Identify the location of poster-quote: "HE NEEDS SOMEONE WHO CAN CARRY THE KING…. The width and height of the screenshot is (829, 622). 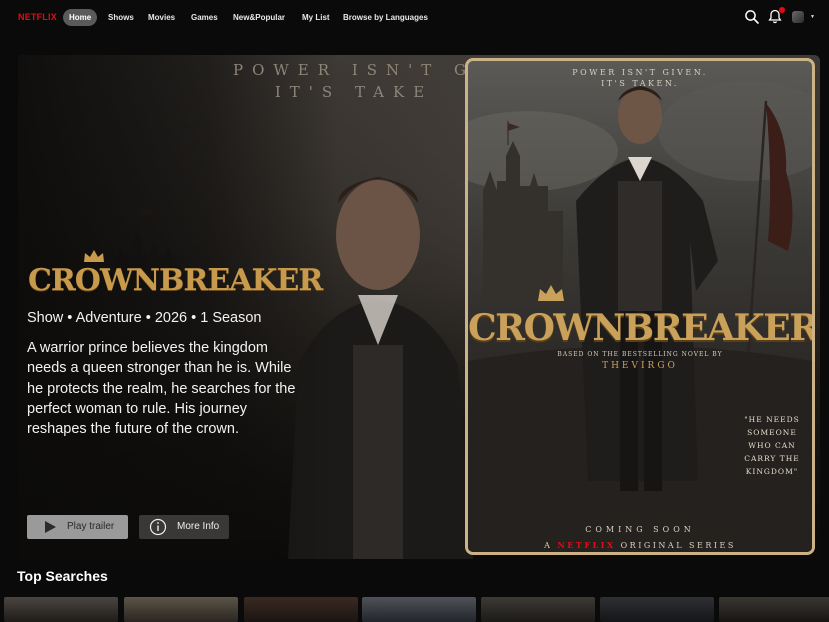
(772, 445).